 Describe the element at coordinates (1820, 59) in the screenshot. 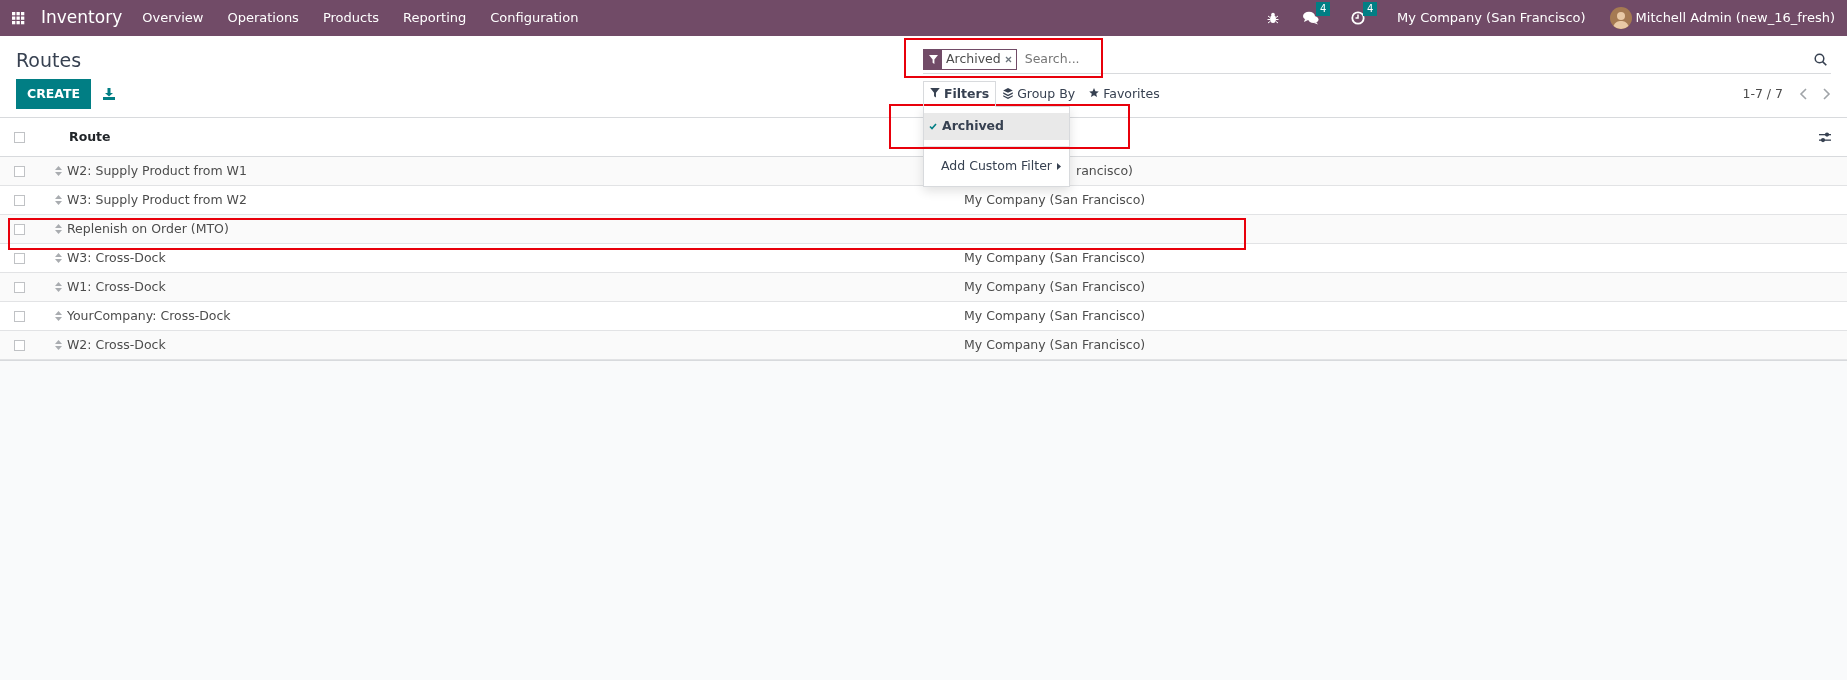

I see `search-icon` at that location.